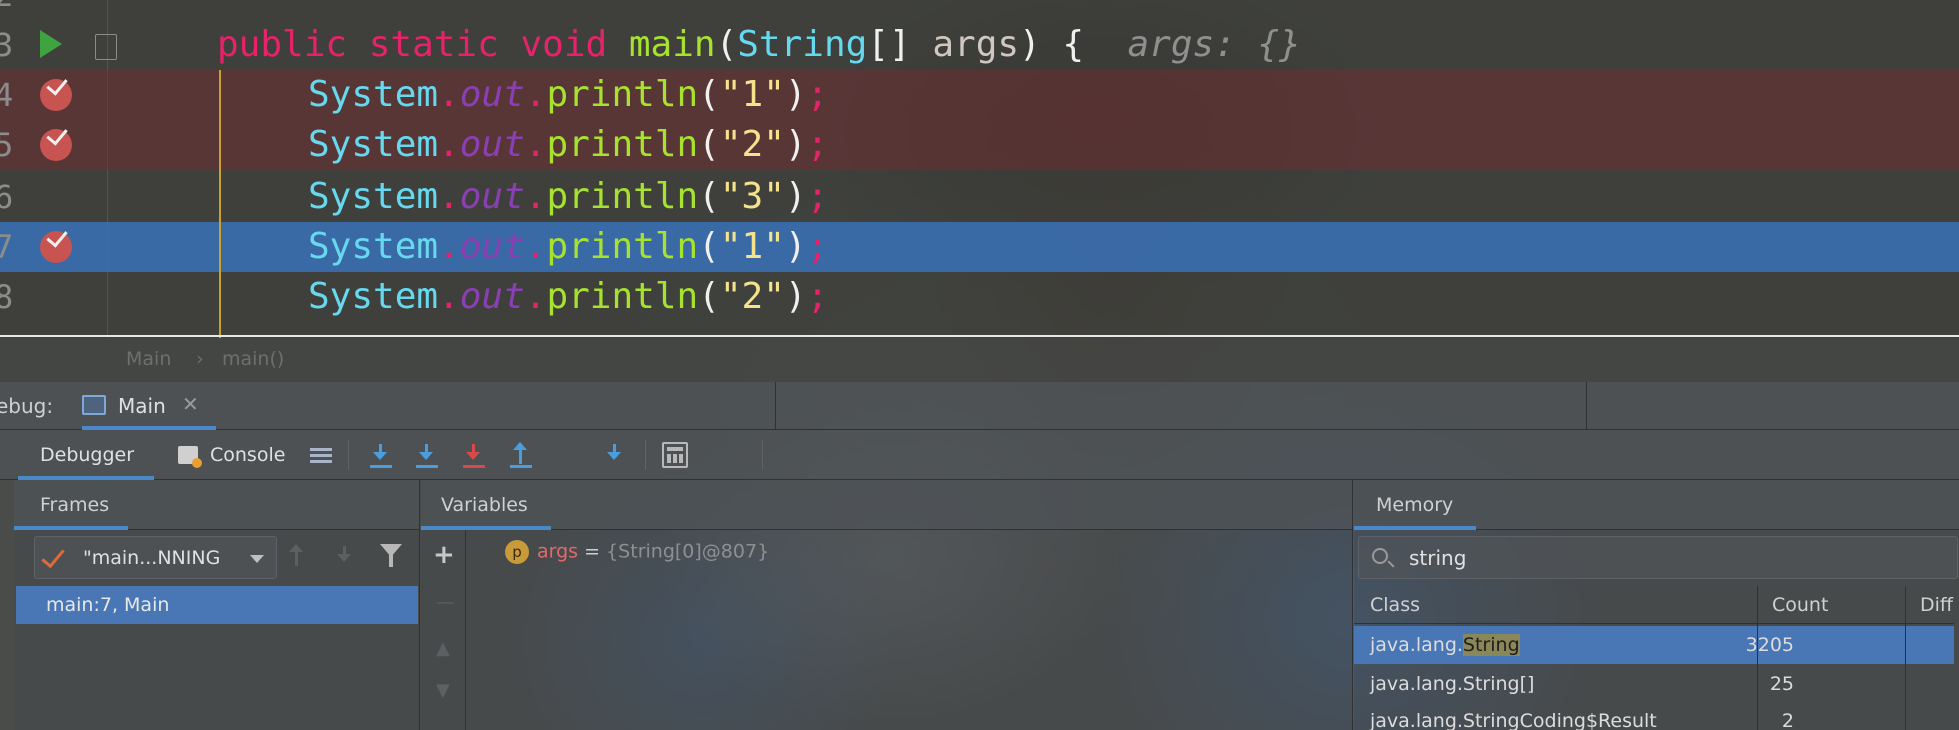 The width and height of the screenshot is (1959, 730). Describe the element at coordinates (71, 505) in the screenshot. I see `tab-frames: Frames` at that location.